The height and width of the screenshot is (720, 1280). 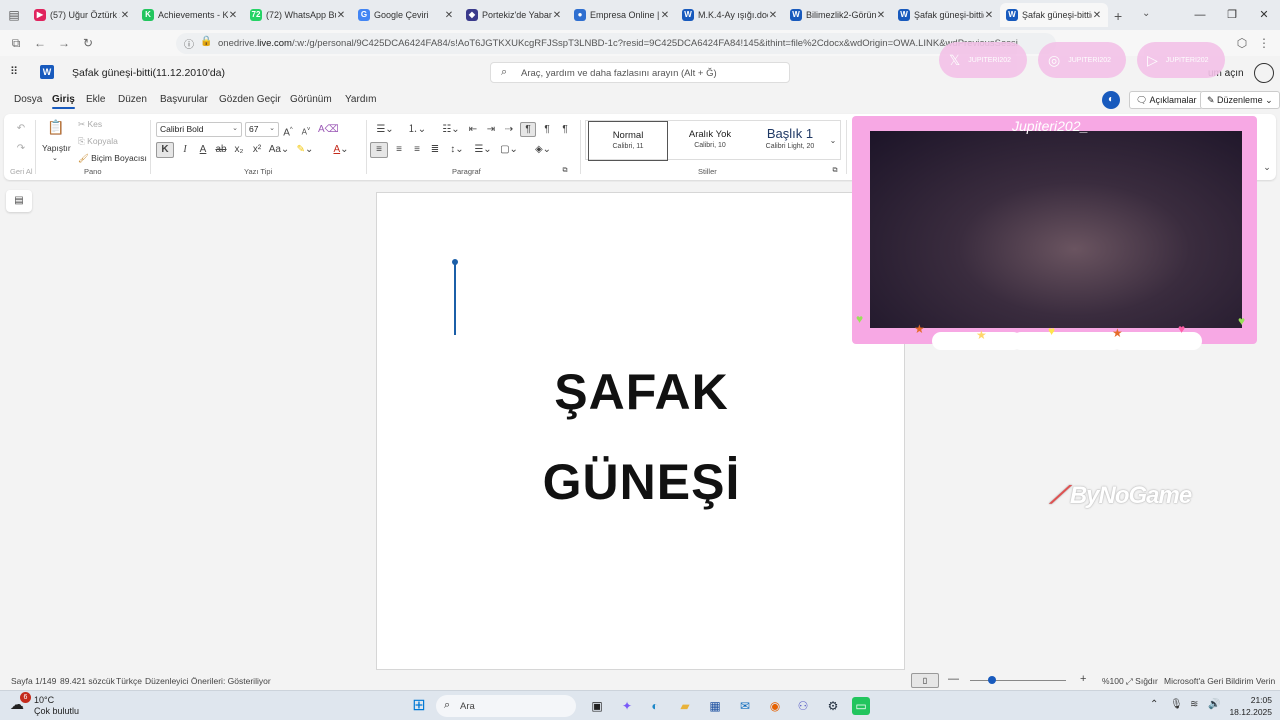 What do you see at coordinates (1219, 681) in the screenshot?
I see `feedback-link: Microsoft'a Geri Bildirim Verin` at bounding box center [1219, 681].